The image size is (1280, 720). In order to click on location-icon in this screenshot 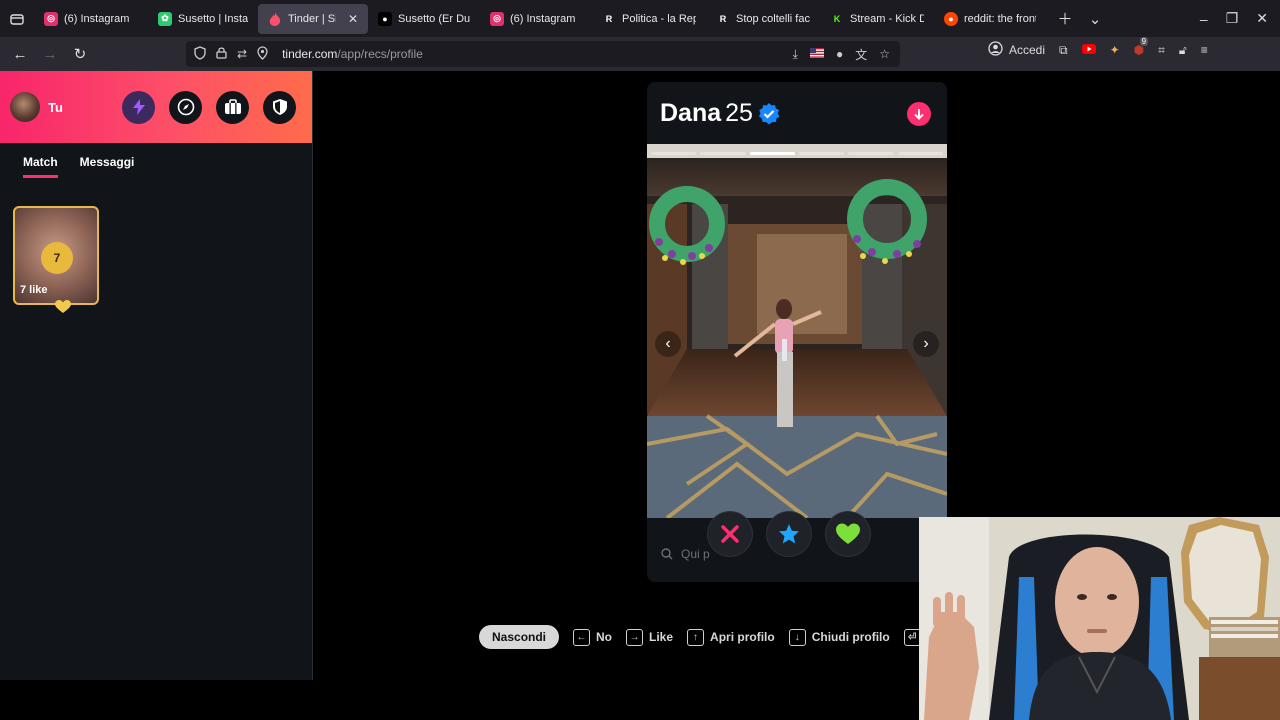, I will do `click(262, 54)`.